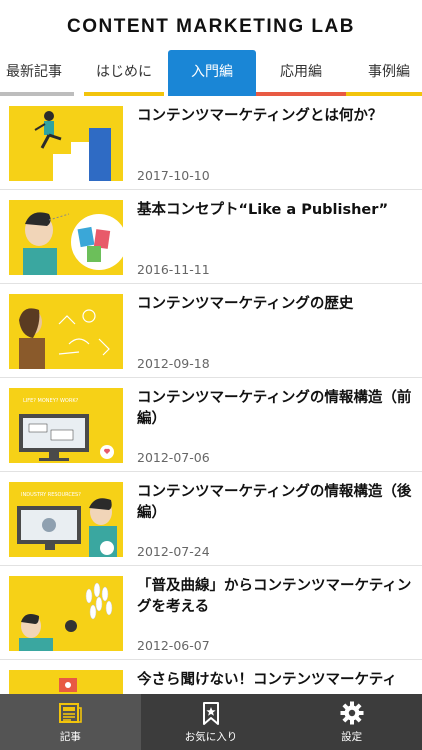  Describe the element at coordinates (71, 713) in the screenshot. I see `newspaper-icon` at that location.